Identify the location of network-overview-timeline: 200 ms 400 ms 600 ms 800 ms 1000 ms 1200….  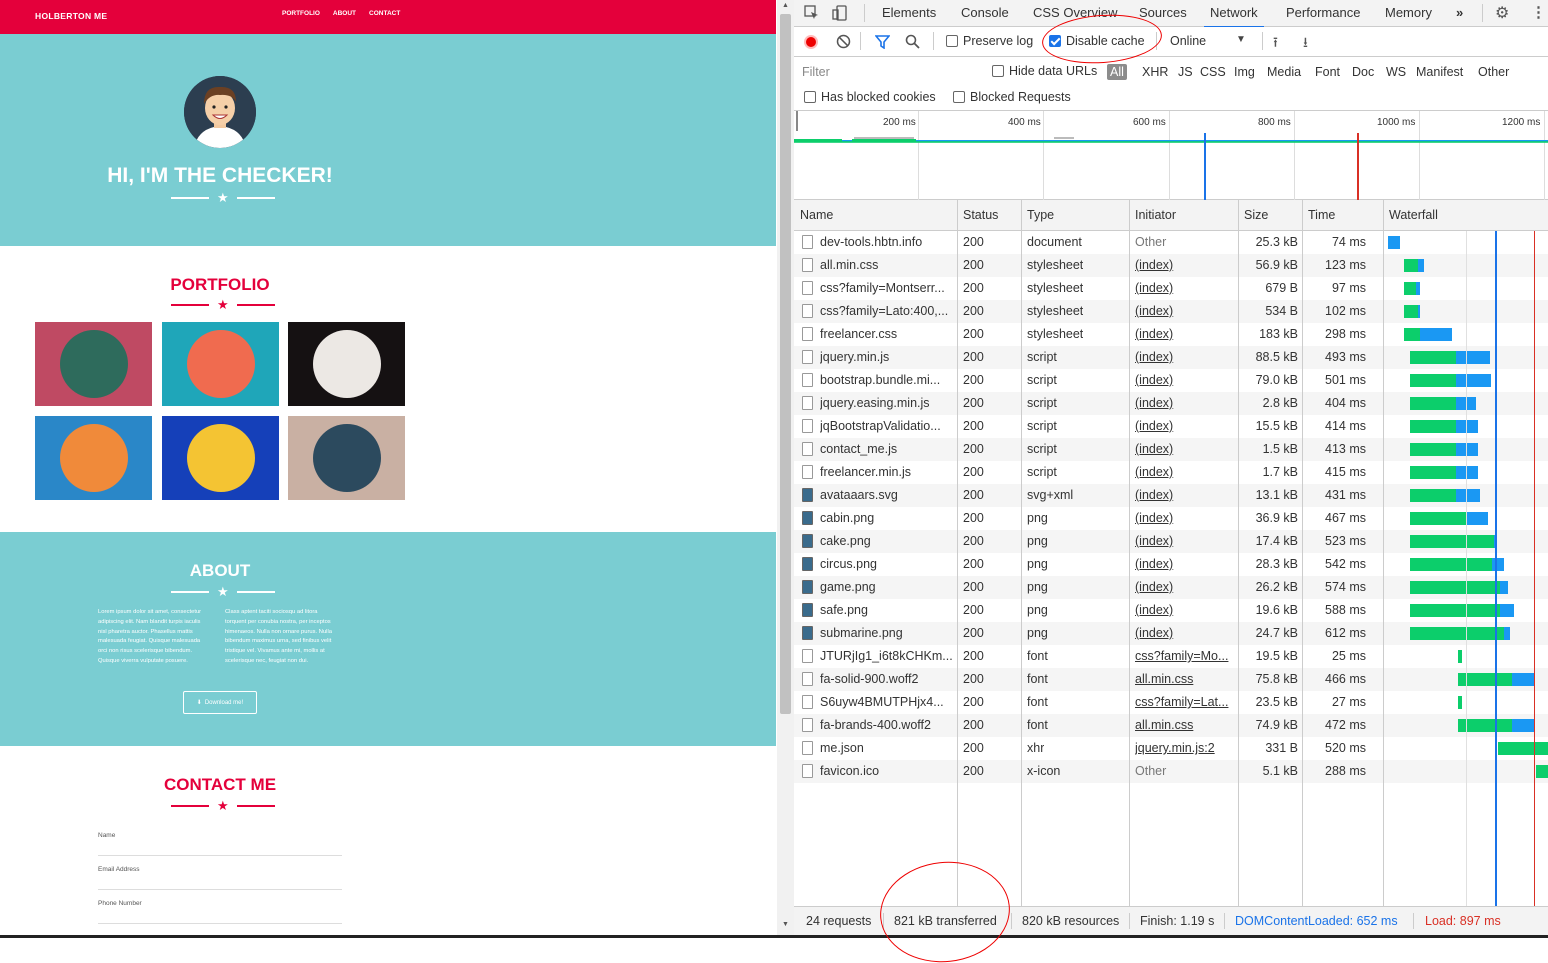
(1171, 155).